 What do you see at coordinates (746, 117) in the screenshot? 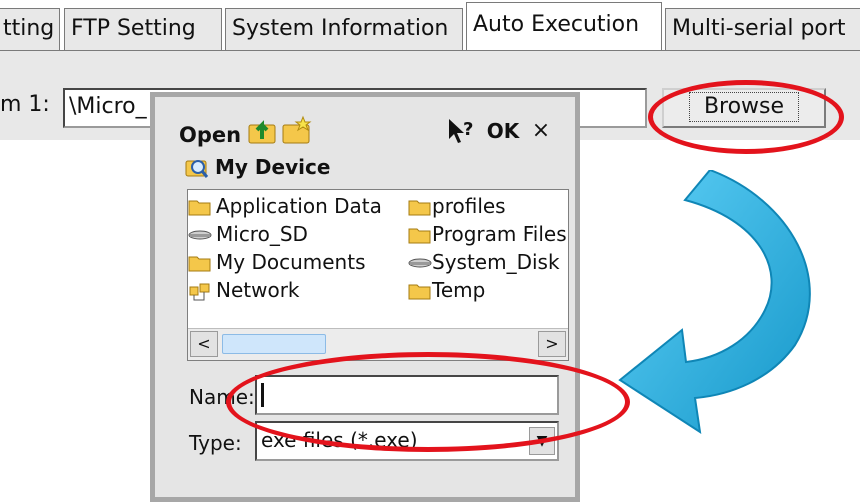
I see `annotation-circle-browse` at bounding box center [746, 117].